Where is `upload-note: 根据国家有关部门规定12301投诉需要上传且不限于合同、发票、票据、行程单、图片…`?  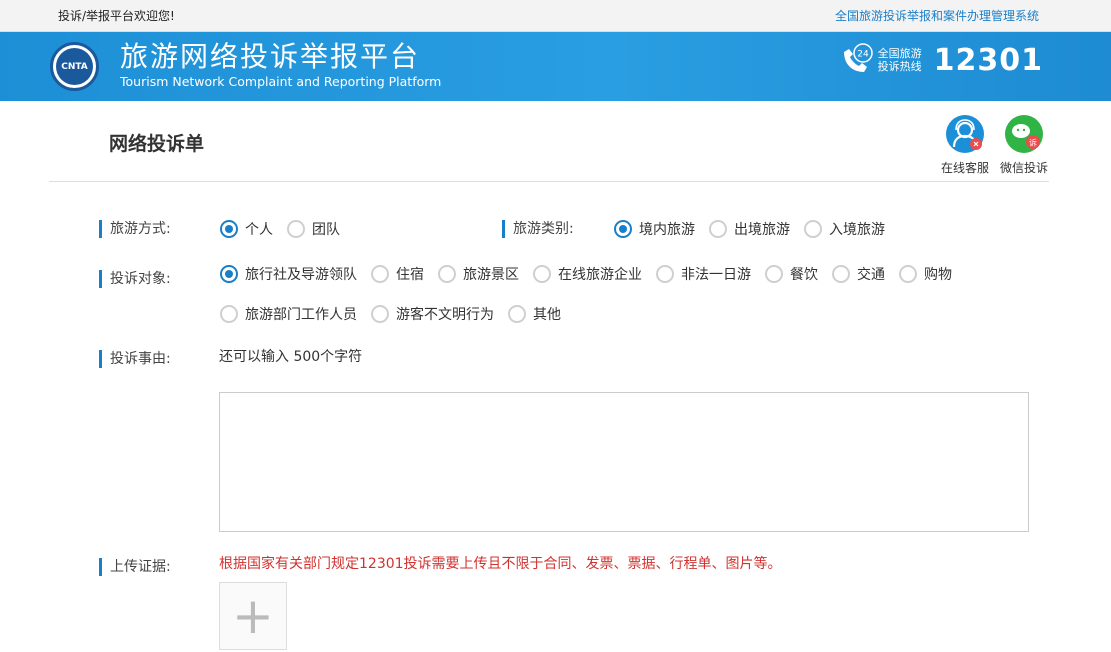 upload-note: 根据国家有关部门规定12301投诉需要上传且不限于合同、发票、票据、行程单、图片… is located at coordinates (500, 564).